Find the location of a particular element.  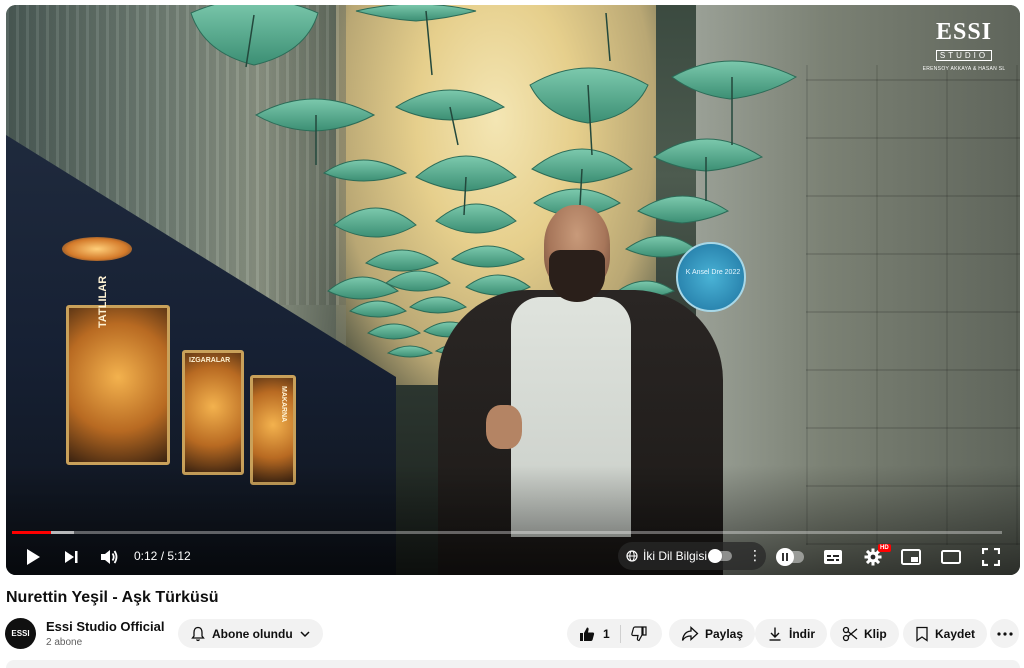

hd-badge: HD is located at coordinates (884, 548).